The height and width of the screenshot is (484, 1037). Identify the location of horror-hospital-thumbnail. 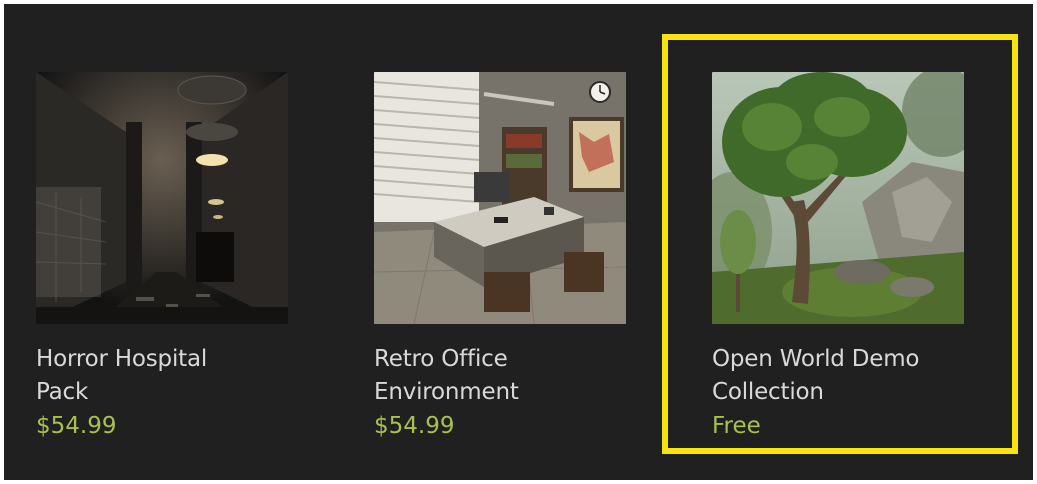
(162, 198).